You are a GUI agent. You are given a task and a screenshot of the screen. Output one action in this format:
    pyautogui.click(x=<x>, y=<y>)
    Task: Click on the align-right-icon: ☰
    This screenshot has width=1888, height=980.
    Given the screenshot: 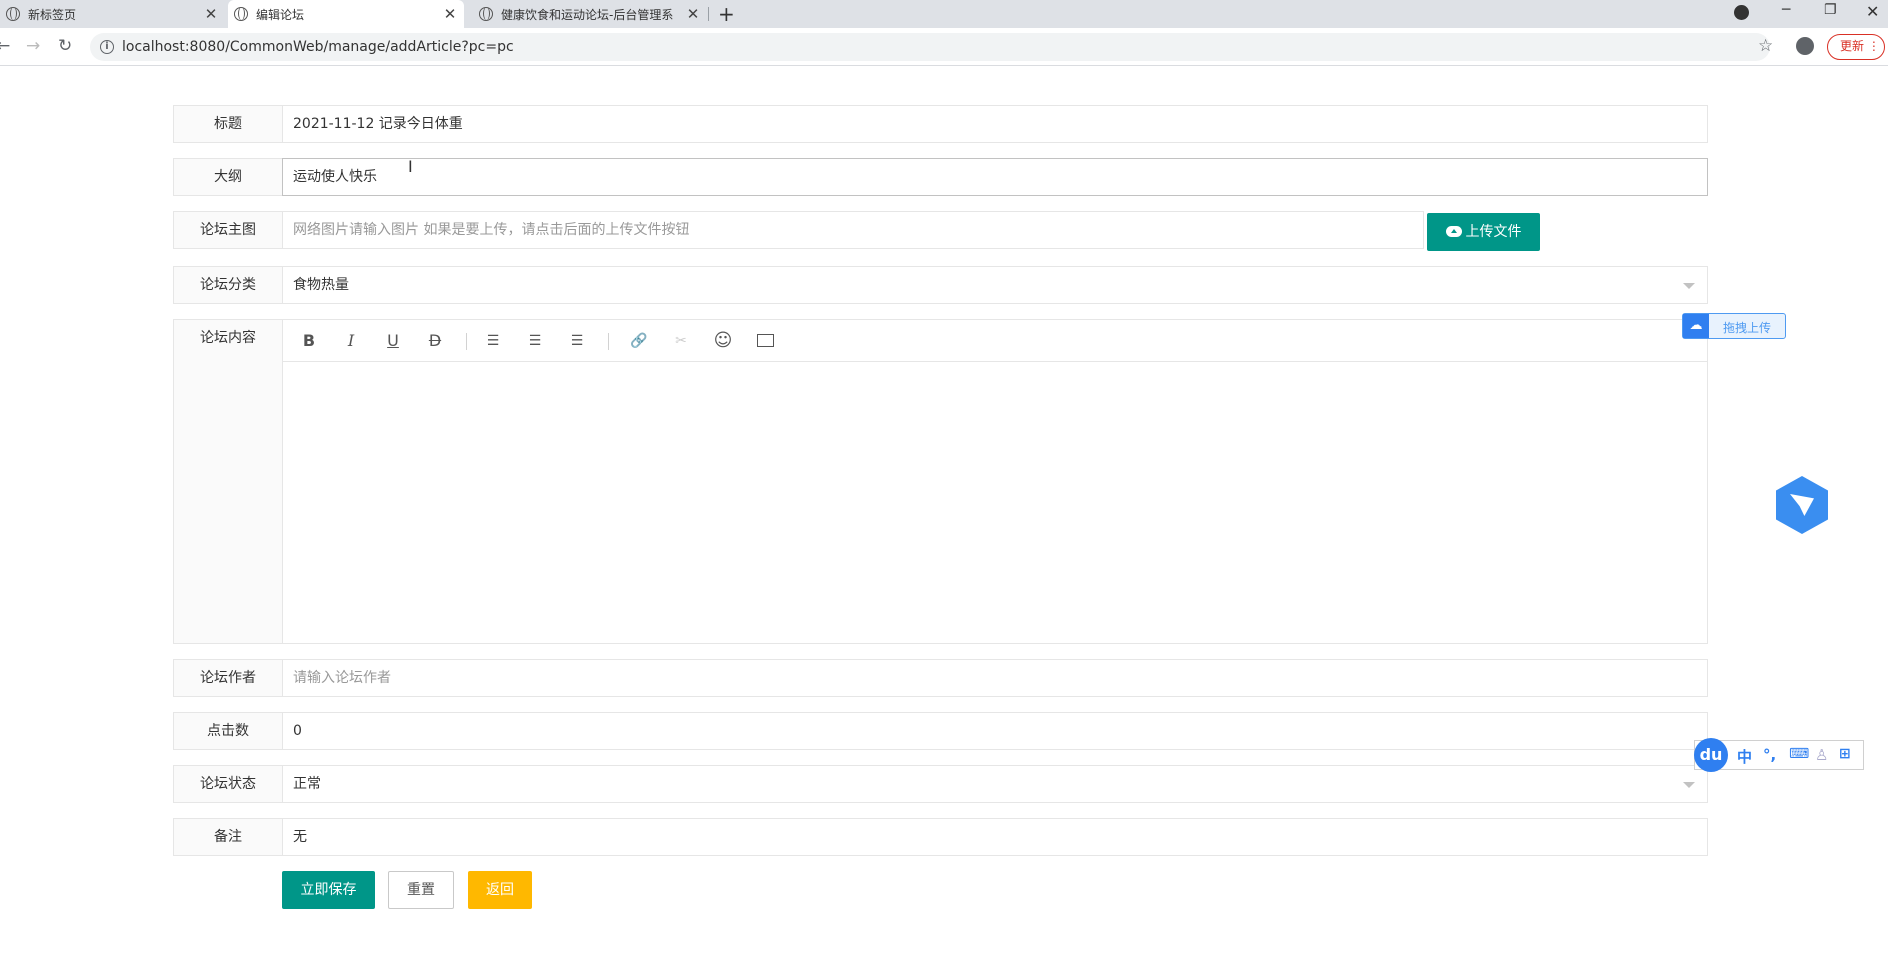 What is the action you would take?
    pyautogui.click(x=577, y=341)
    